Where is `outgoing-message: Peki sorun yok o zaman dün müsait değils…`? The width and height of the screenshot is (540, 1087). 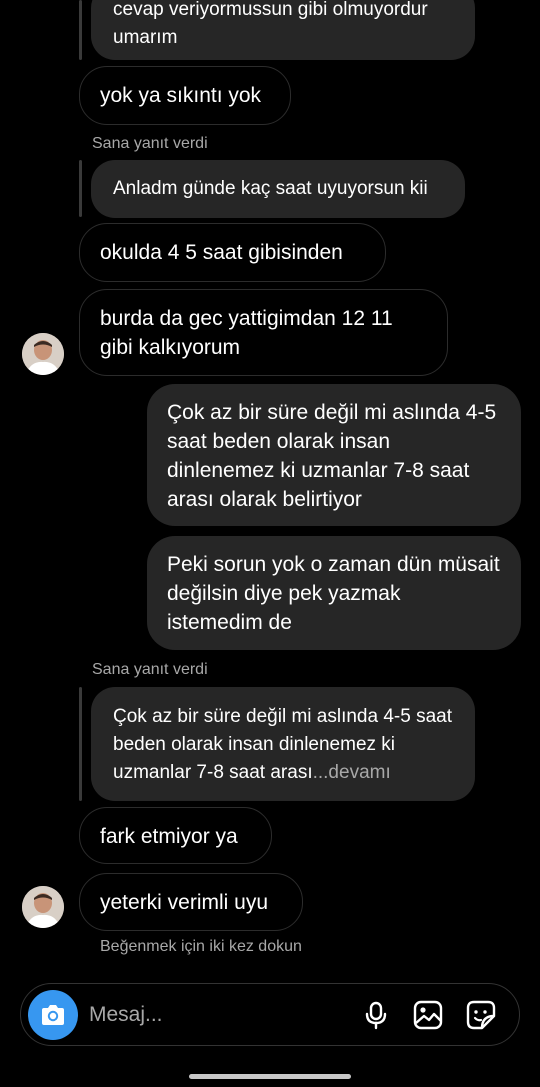
outgoing-message: Peki sorun yok o zaman dün müsait değils… is located at coordinates (334, 593).